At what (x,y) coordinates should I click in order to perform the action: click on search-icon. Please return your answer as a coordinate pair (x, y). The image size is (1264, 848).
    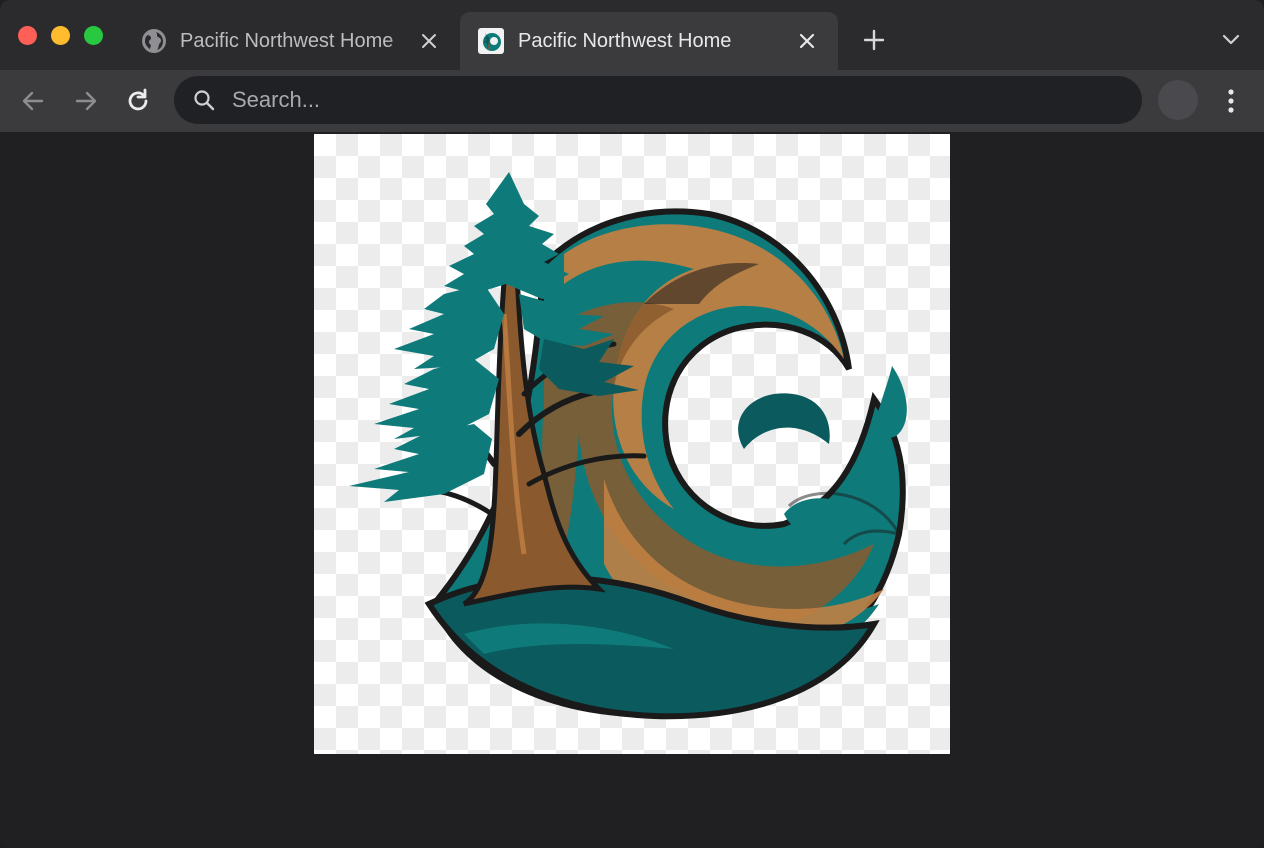
    Looking at the image, I should click on (204, 100).